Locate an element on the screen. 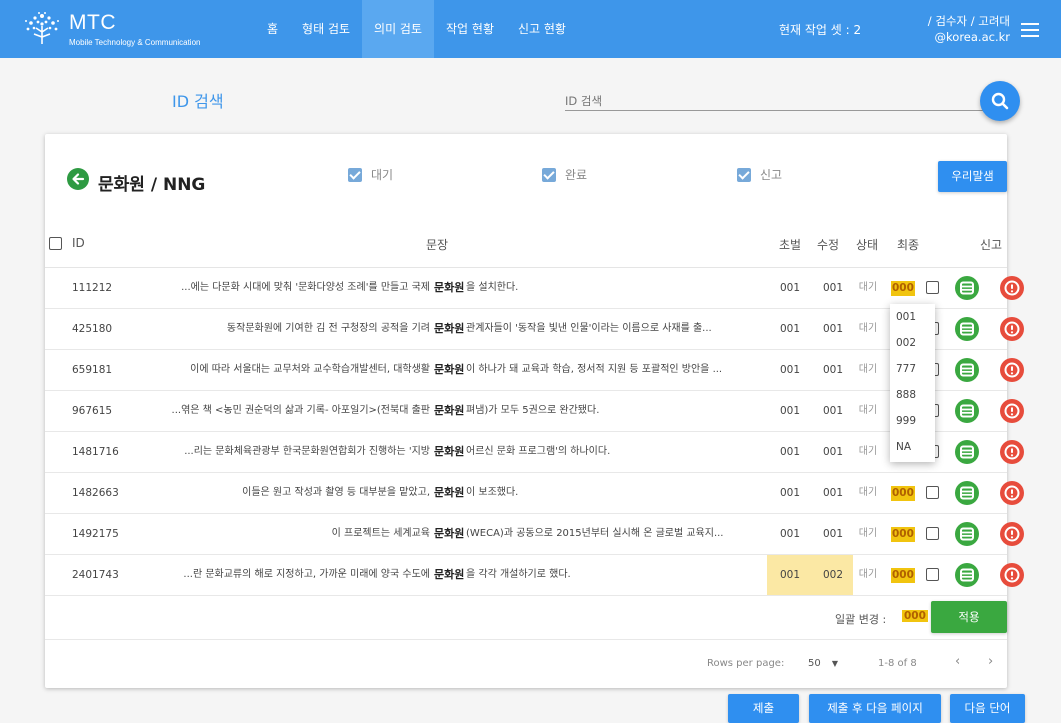 The height and width of the screenshot is (723, 1061). arrow-left-icon is located at coordinates (78, 179).